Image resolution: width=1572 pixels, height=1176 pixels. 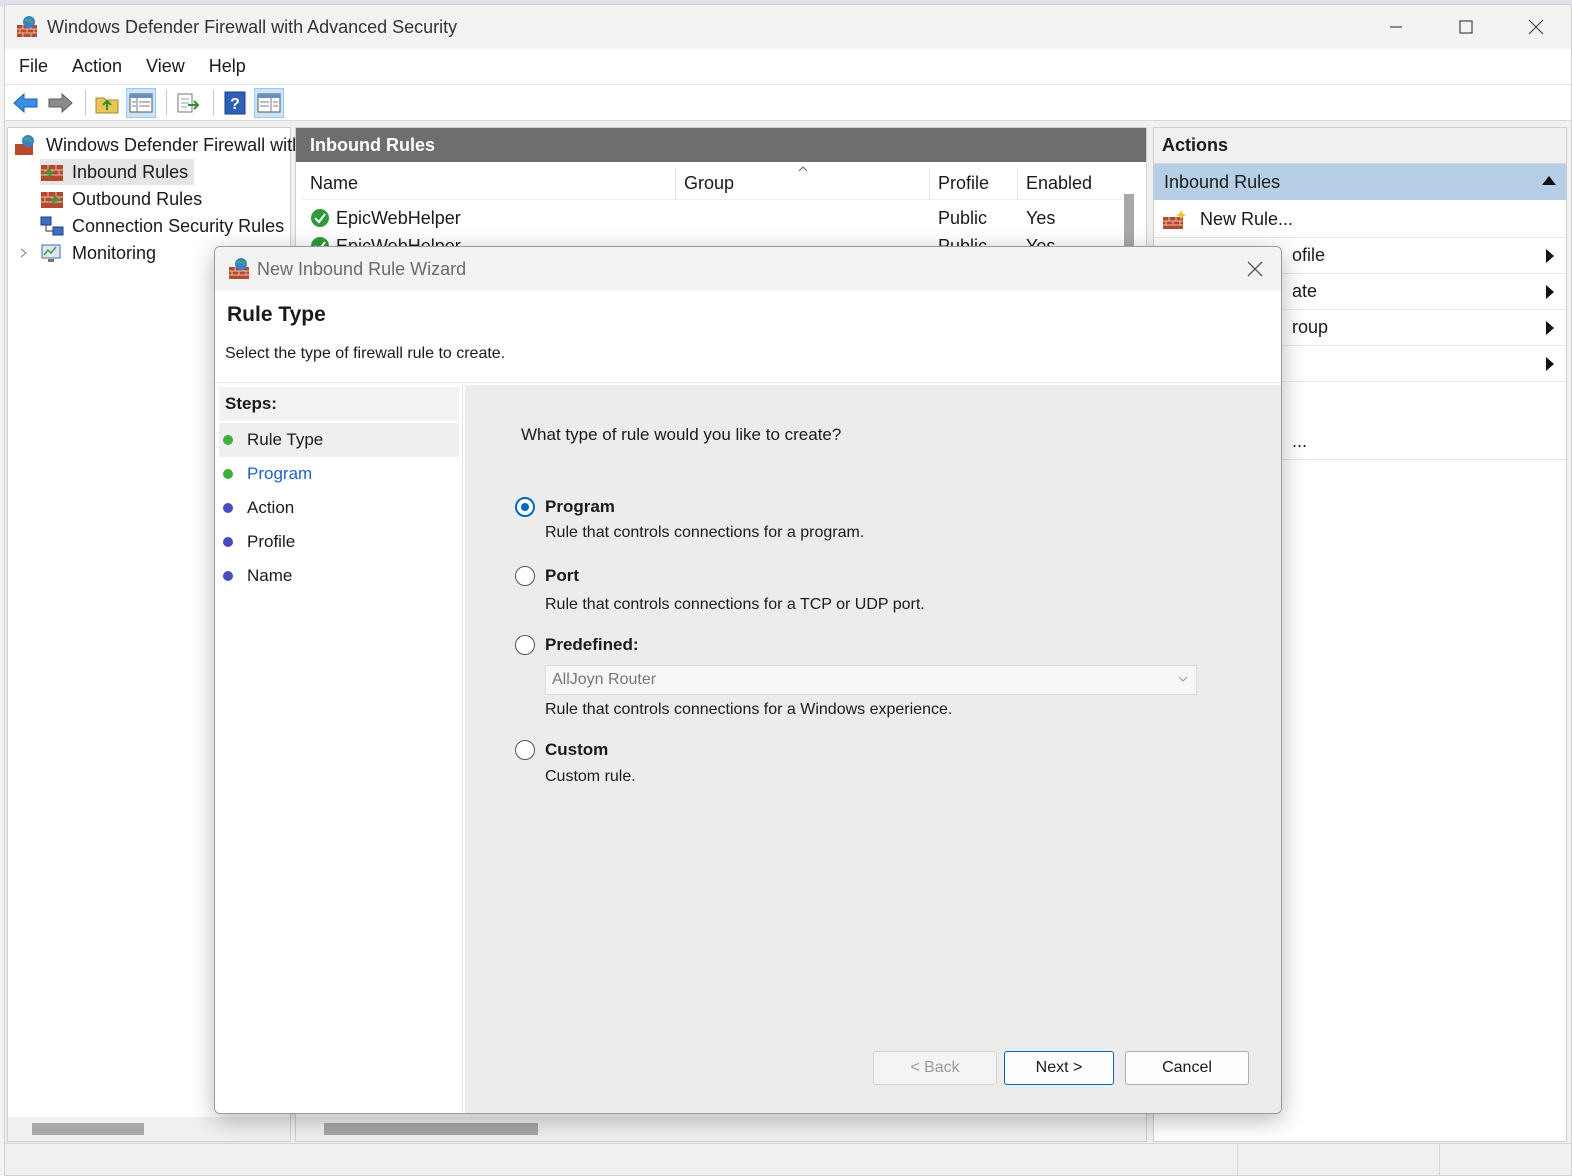 What do you see at coordinates (748, 269) in the screenshot?
I see `dialog-title-bar: New Inbound Rule Wizard` at bounding box center [748, 269].